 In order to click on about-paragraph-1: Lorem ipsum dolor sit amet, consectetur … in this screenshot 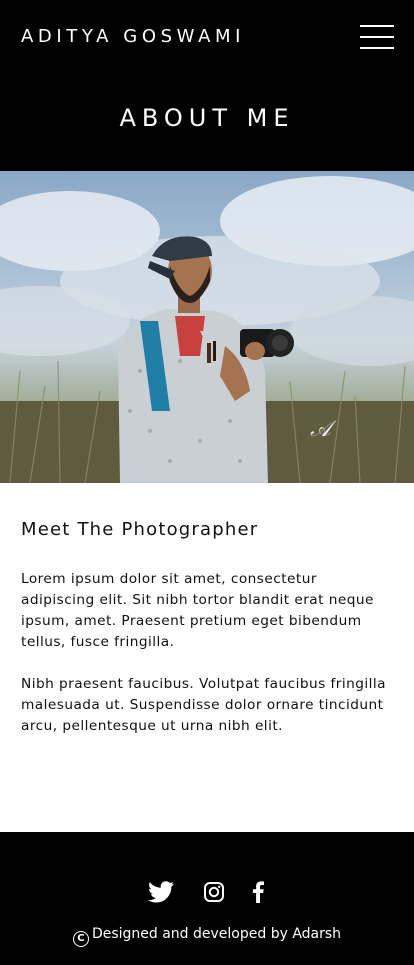, I will do `click(197, 610)`.